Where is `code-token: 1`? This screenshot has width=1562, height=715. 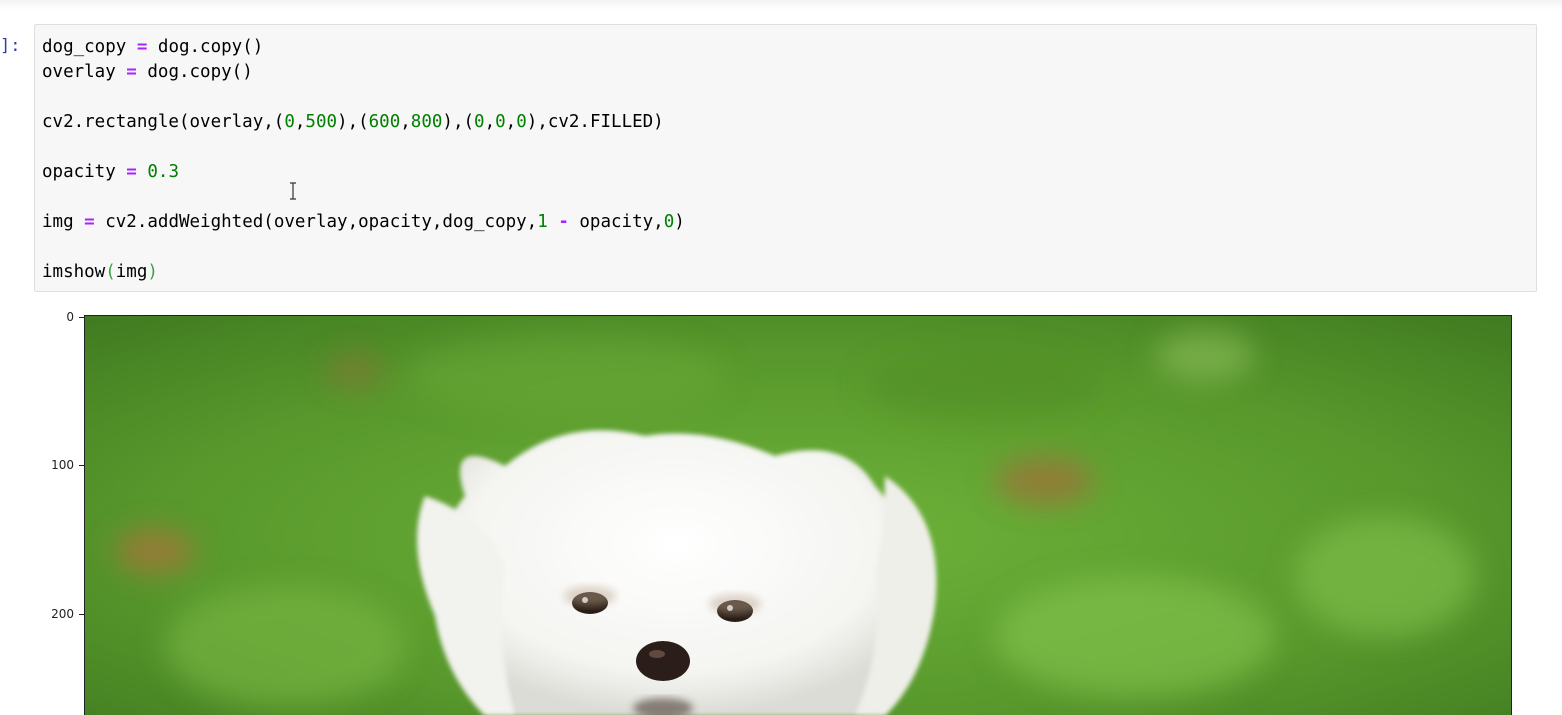
code-token: 1 is located at coordinates (542, 222).